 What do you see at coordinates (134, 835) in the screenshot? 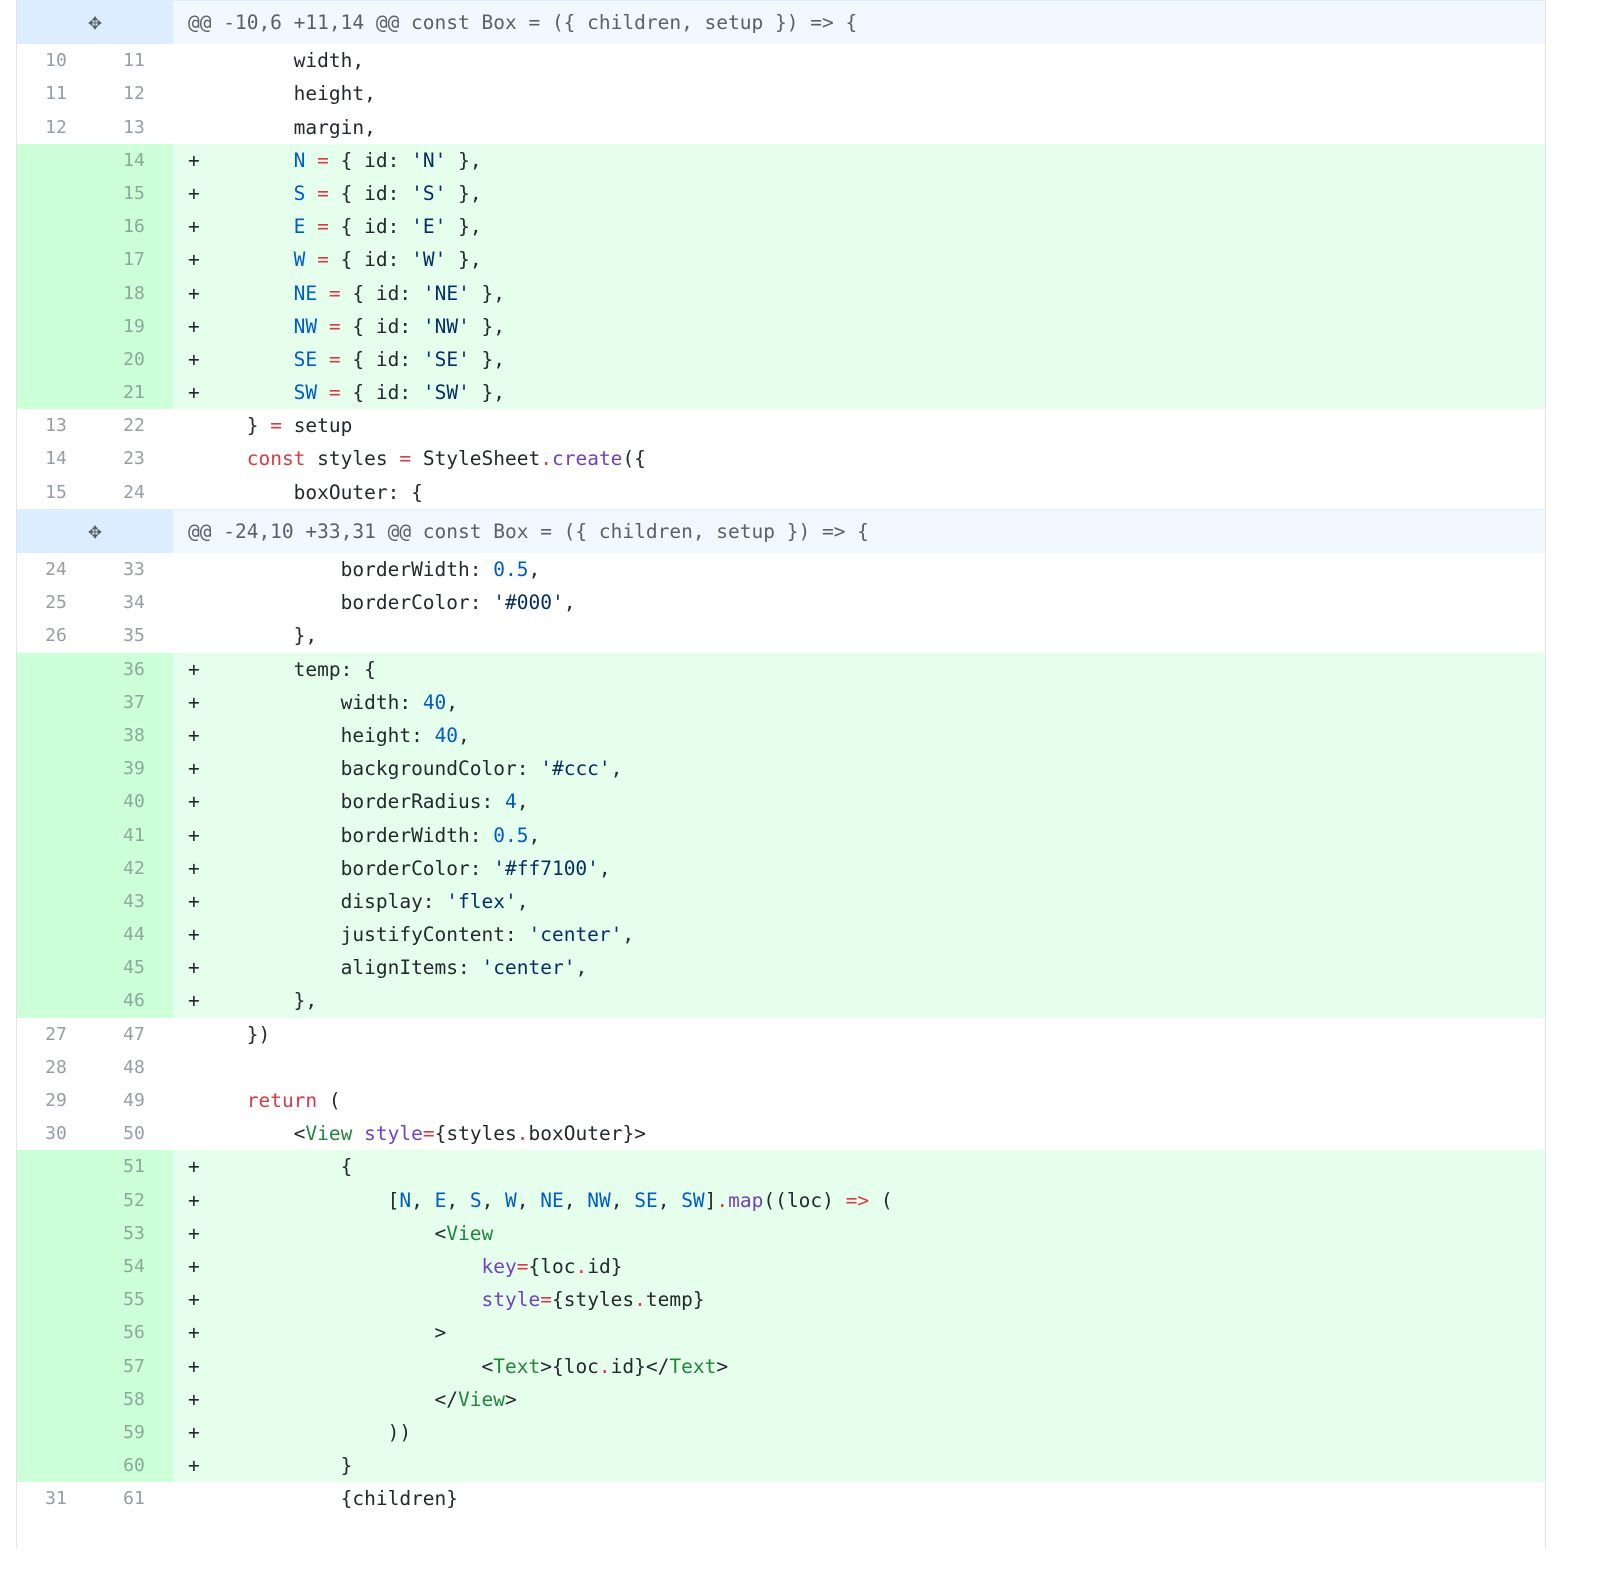
I see `new-line-number: 41` at bounding box center [134, 835].